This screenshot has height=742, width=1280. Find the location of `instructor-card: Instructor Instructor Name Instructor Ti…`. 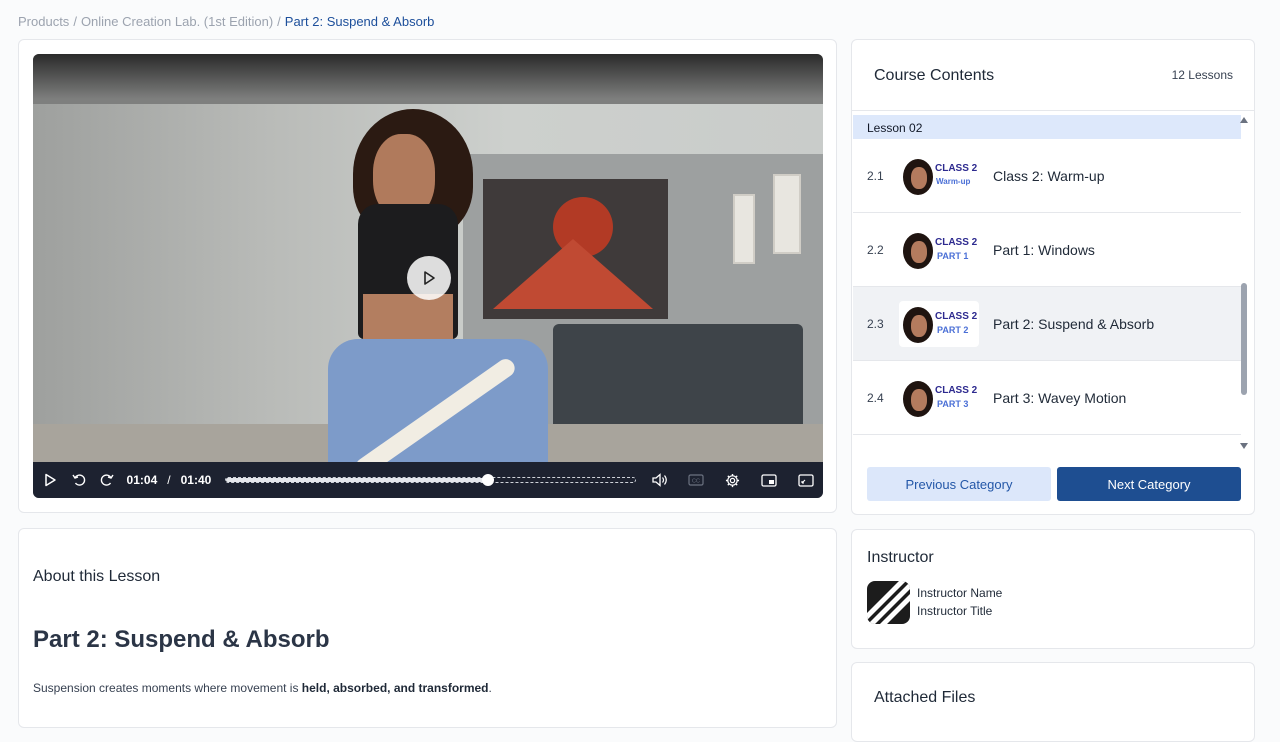

instructor-card: Instructor Instructor Name Instructor Ti… is located at coordinates (1053, 589).